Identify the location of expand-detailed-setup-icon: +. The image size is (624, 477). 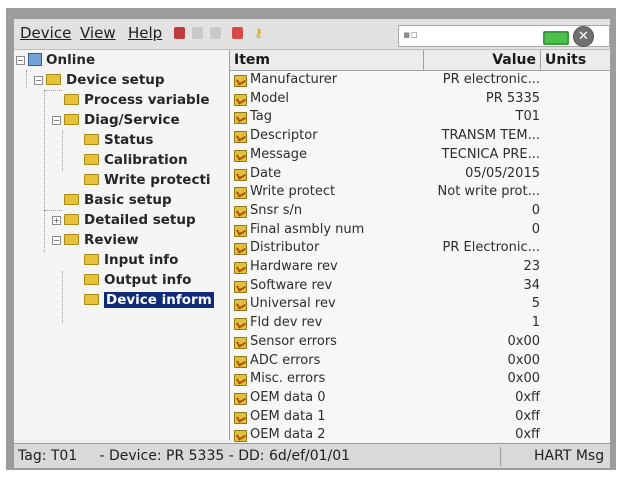
(56, 220).